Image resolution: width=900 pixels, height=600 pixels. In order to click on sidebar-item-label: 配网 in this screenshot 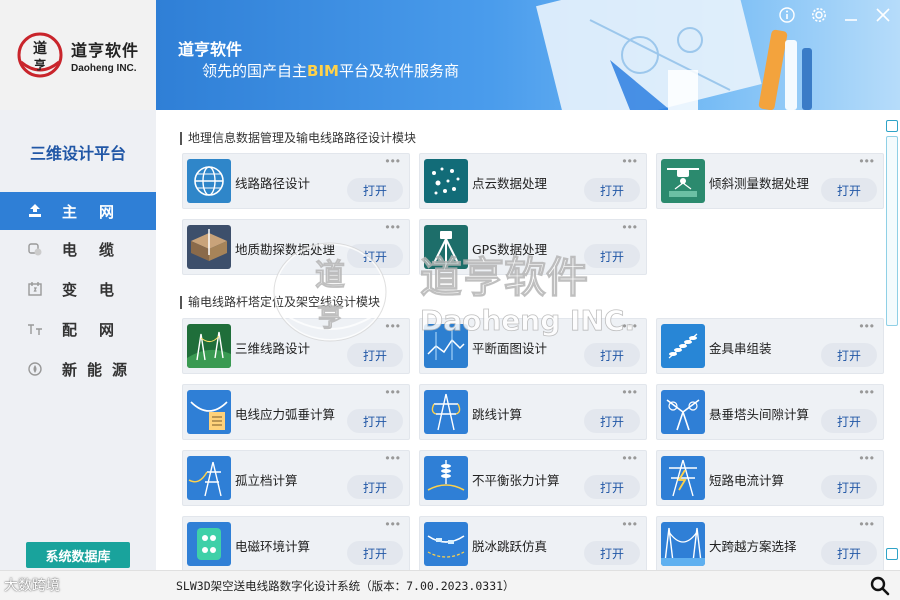, I will do `click(99, 329)`.